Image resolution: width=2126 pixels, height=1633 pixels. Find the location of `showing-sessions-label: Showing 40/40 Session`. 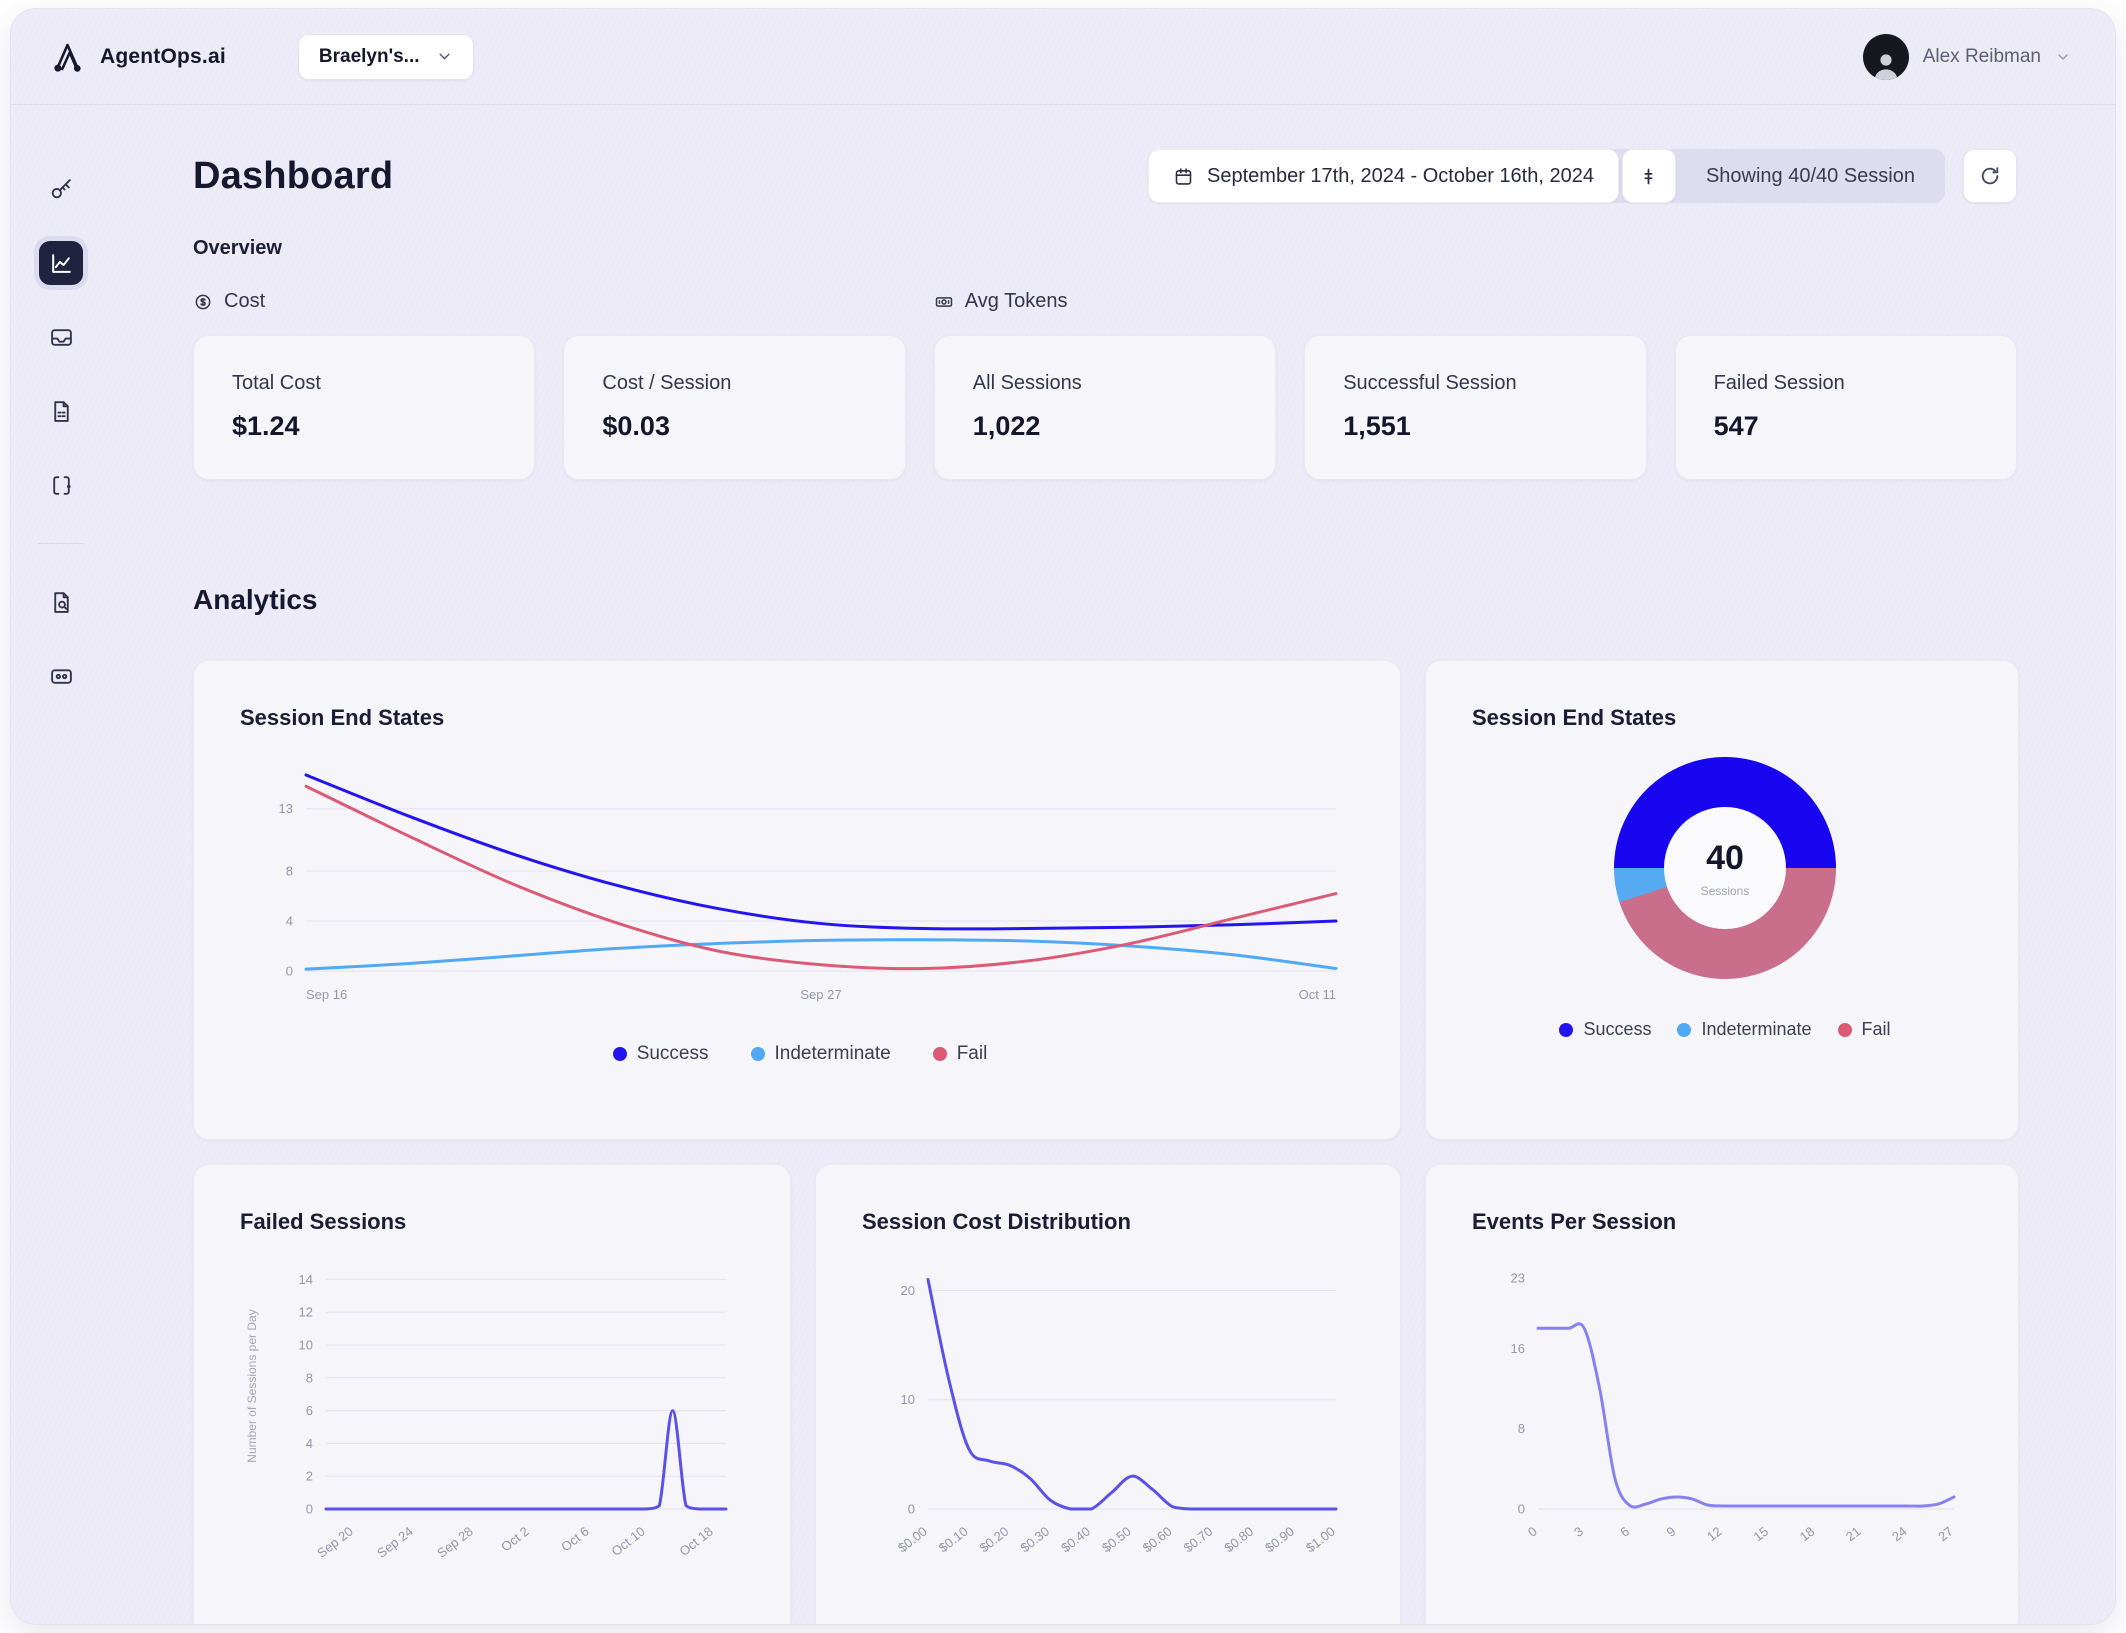

showing-sessions-label: Showing 40/40 Session is located at coordinates (1810, 175).